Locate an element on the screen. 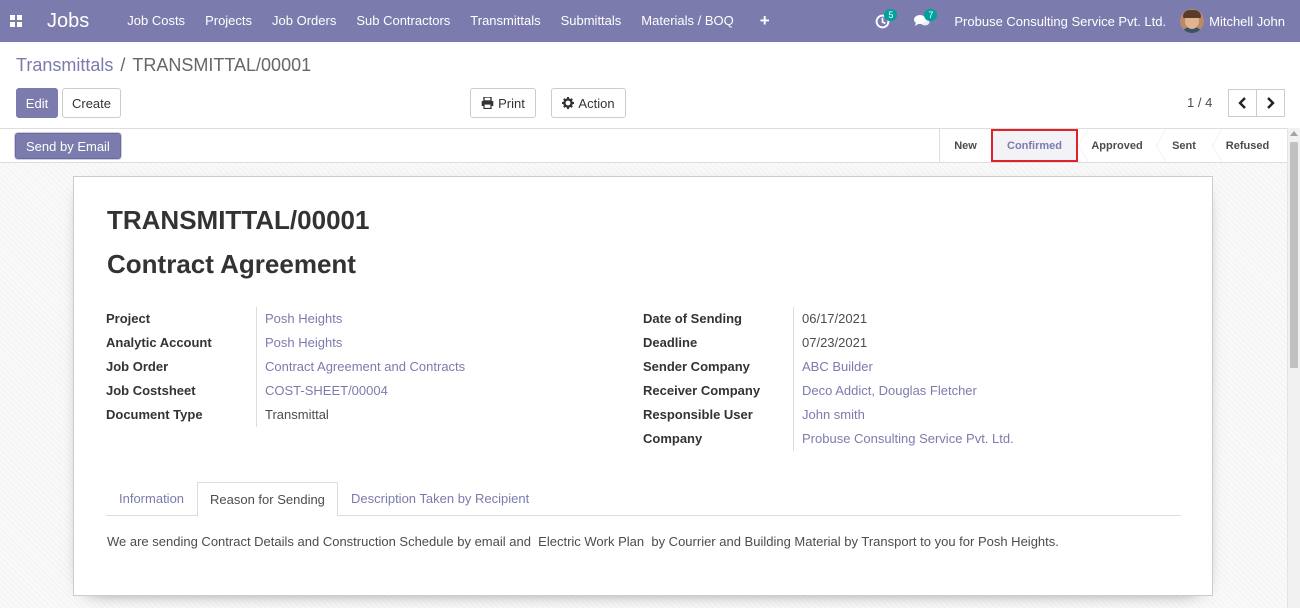 The width and height of the screenshot is (1300, 608). stage-new: New is located at coordinates (965, 145).